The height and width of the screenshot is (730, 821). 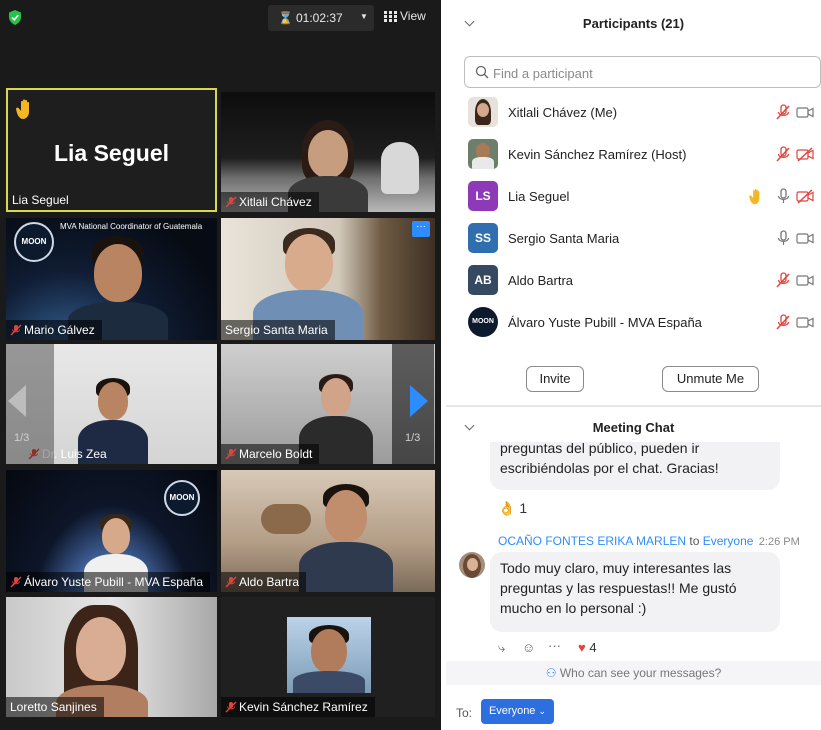 I want to click on chat-title: Meeting Chat, so click(x=633, y=427).